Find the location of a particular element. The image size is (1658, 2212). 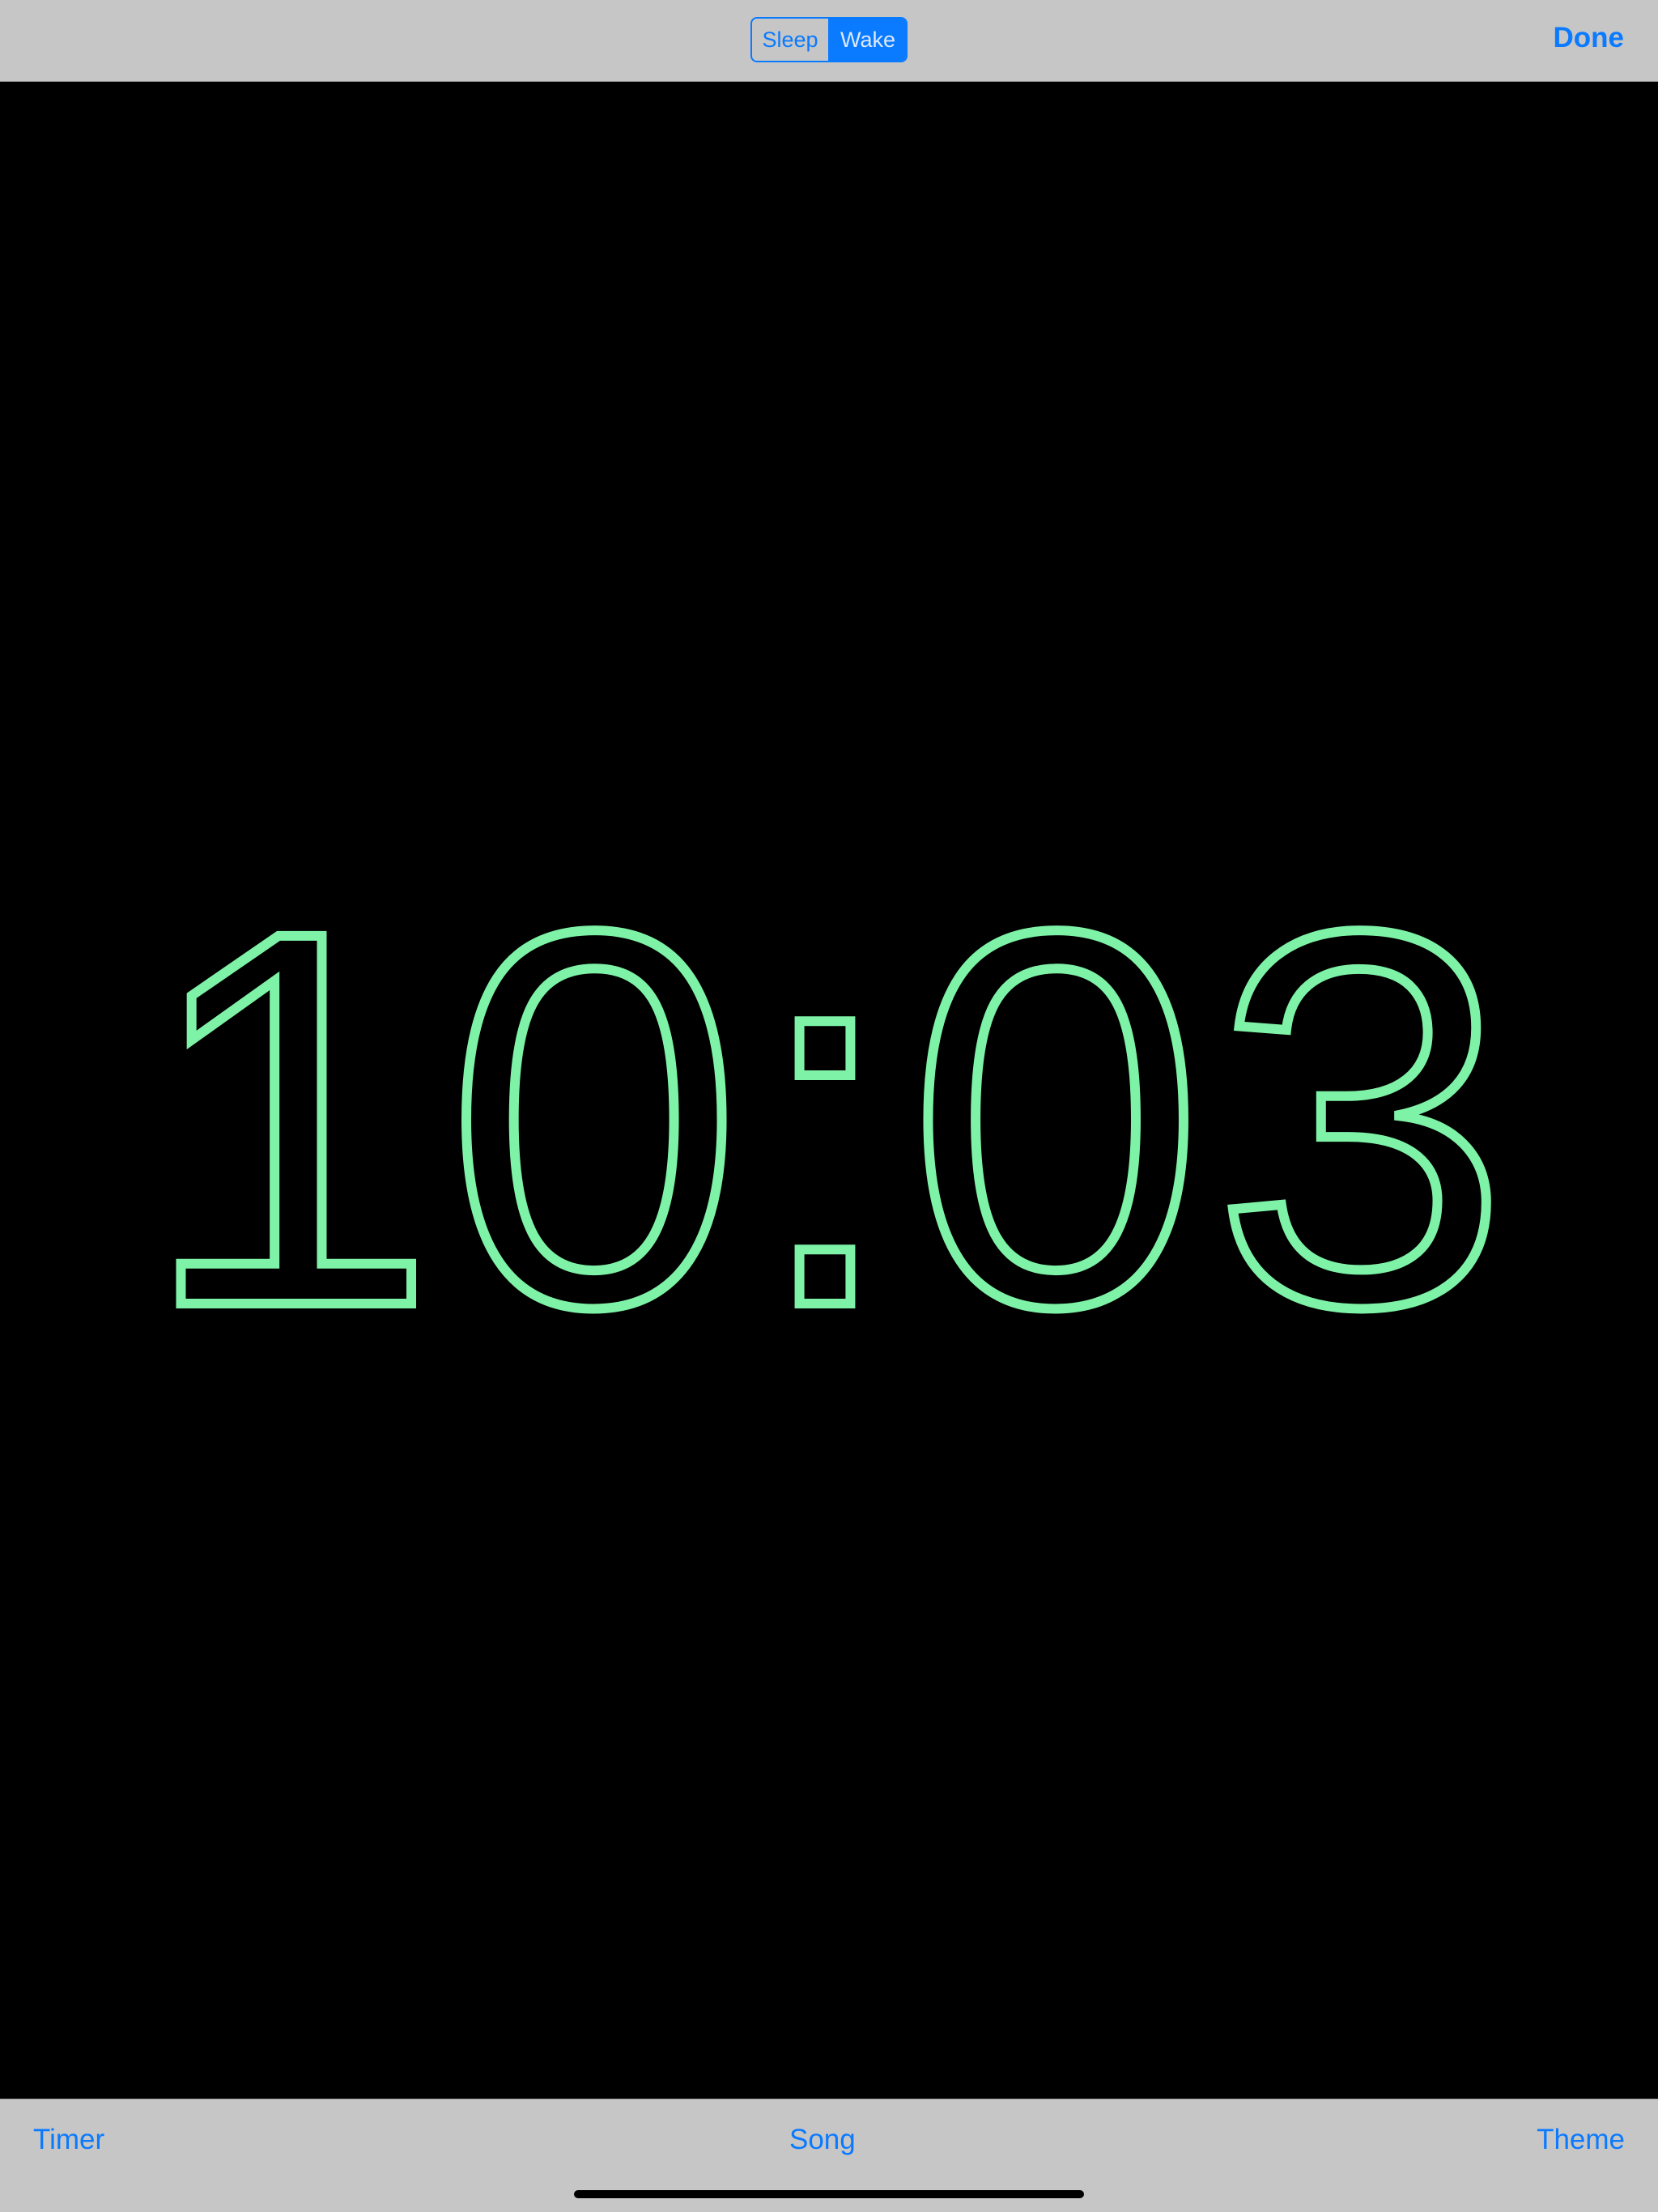

song-button: Song is located at coordinates (822, 2140).